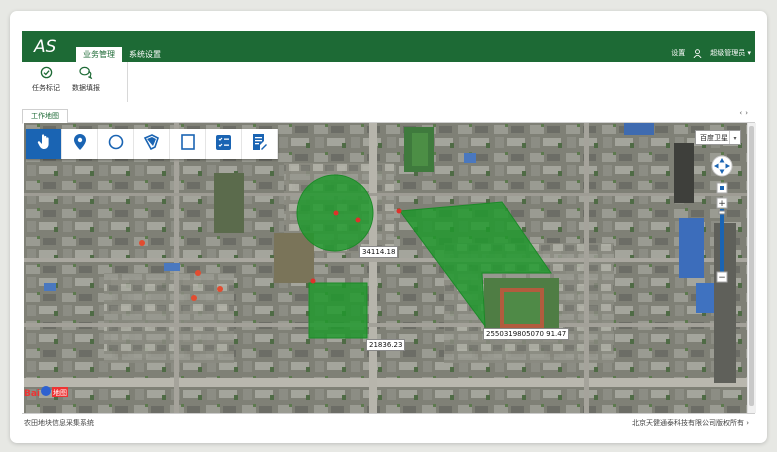  I want to click on marker-pin-icon, so click(79, 144).